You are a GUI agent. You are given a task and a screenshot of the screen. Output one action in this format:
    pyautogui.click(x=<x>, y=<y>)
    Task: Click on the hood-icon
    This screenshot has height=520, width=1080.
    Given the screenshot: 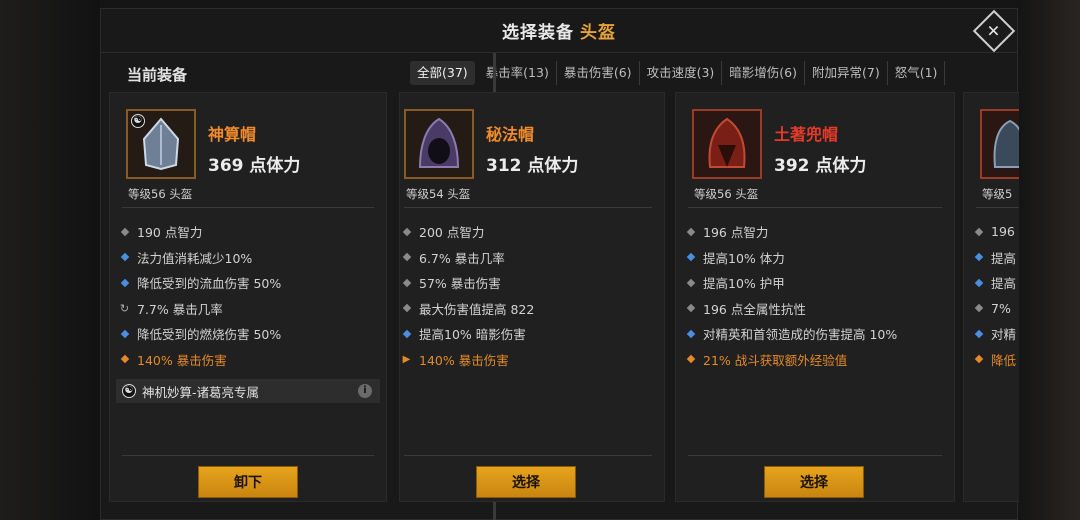 What is the action you would take?
    pyautogui.click(x=439, y=142)
    